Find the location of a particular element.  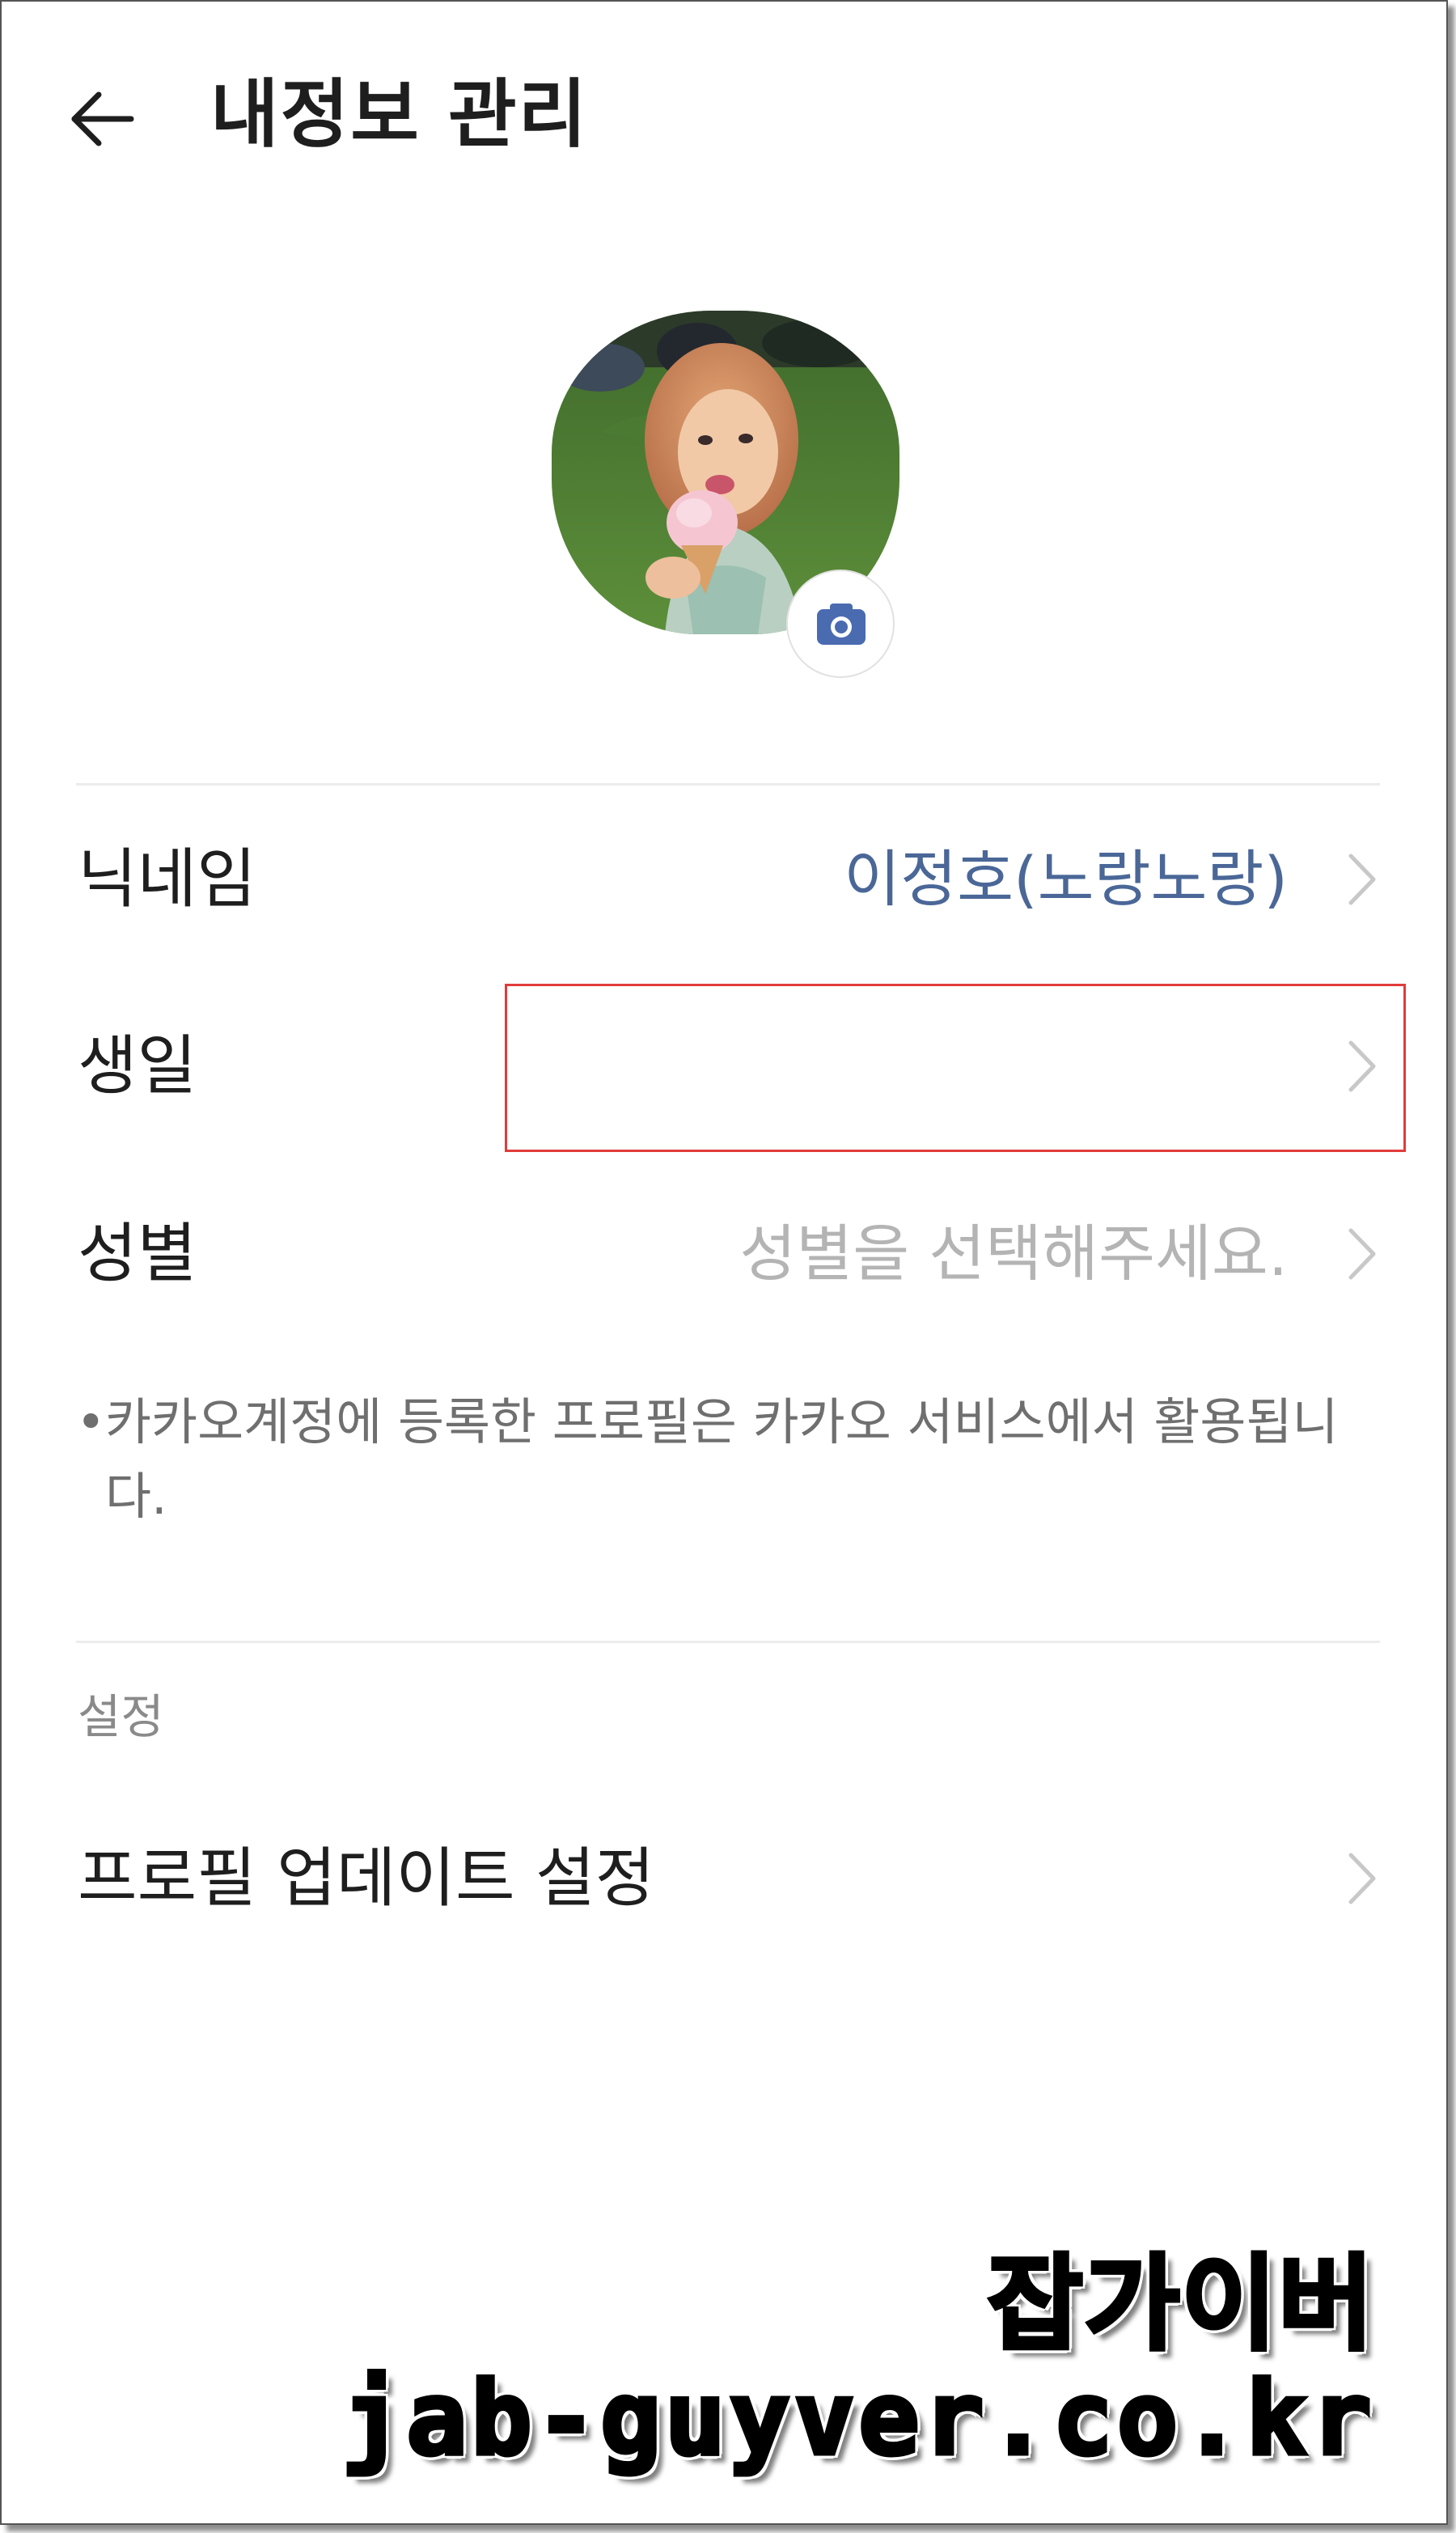

profile-notice: • 카카오계정에 등록한 프로필은 카카오 서비스에서 활용됩니다. is located at coordinates (731, 1459).